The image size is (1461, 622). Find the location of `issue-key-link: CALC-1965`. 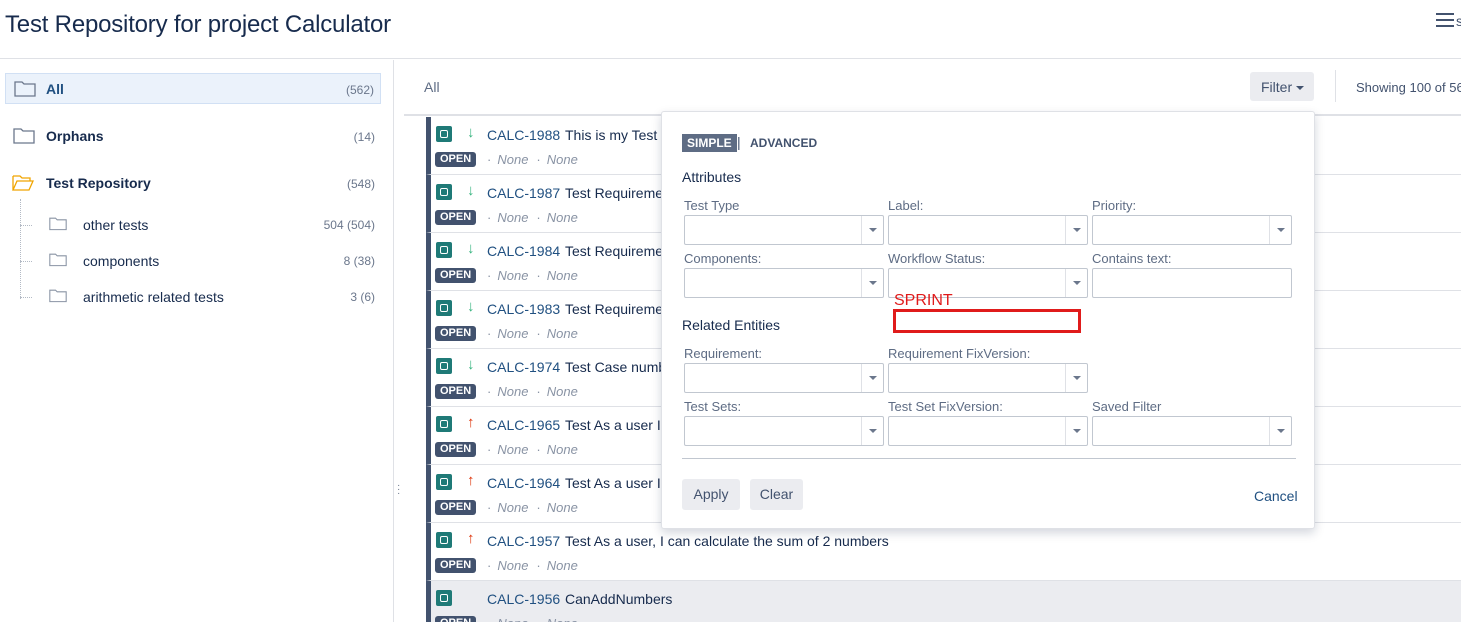

issue-key-link: CALC-1965 is located at coordinates (523, 425).